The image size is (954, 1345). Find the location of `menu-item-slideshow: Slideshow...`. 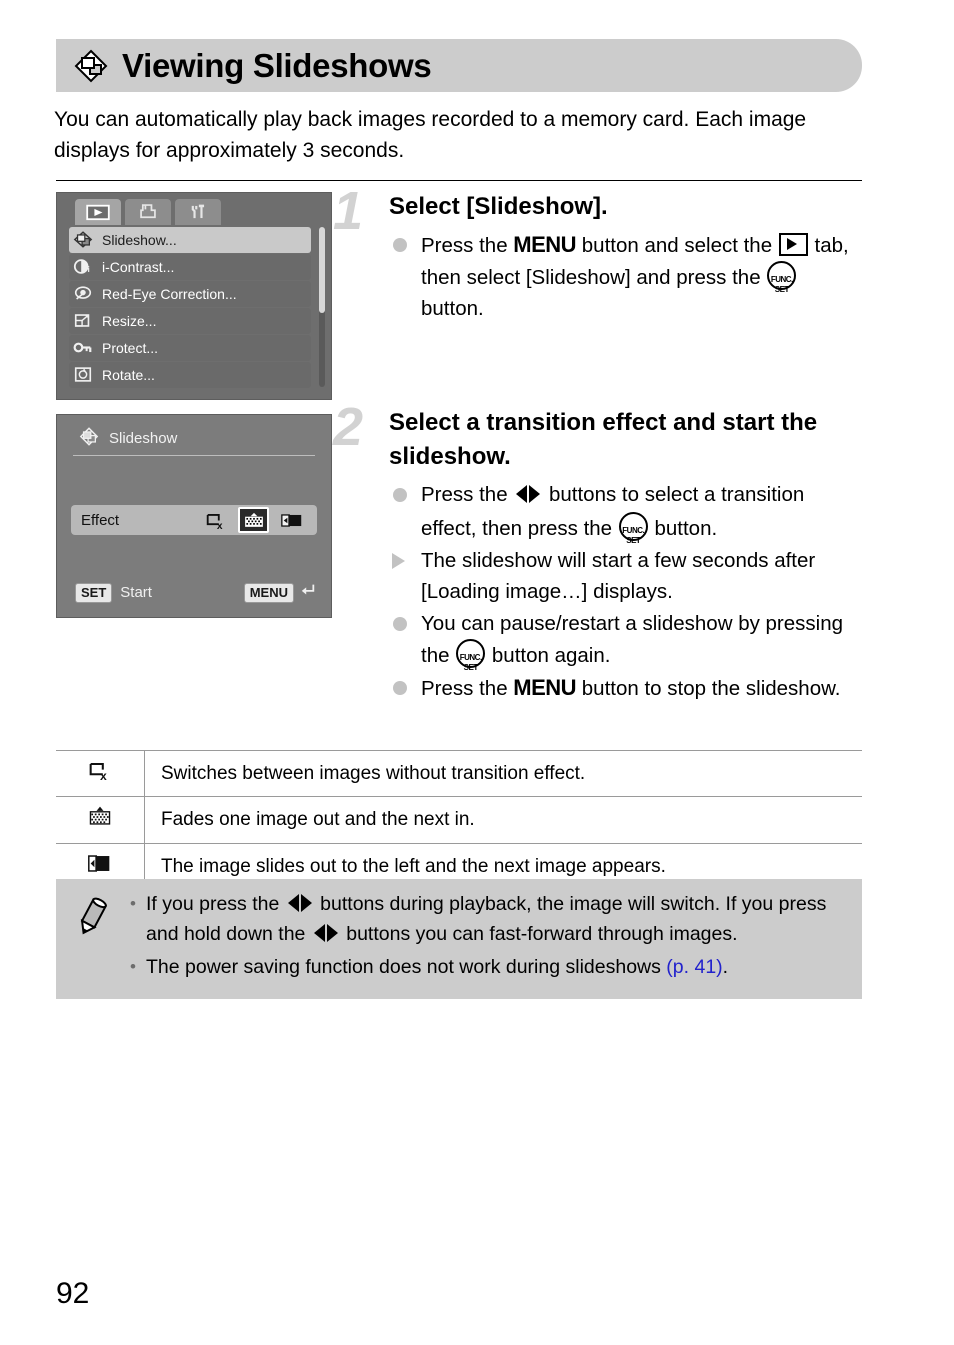

menu-item-slideshow: Slideshow... is located at coordinates (190, 240).